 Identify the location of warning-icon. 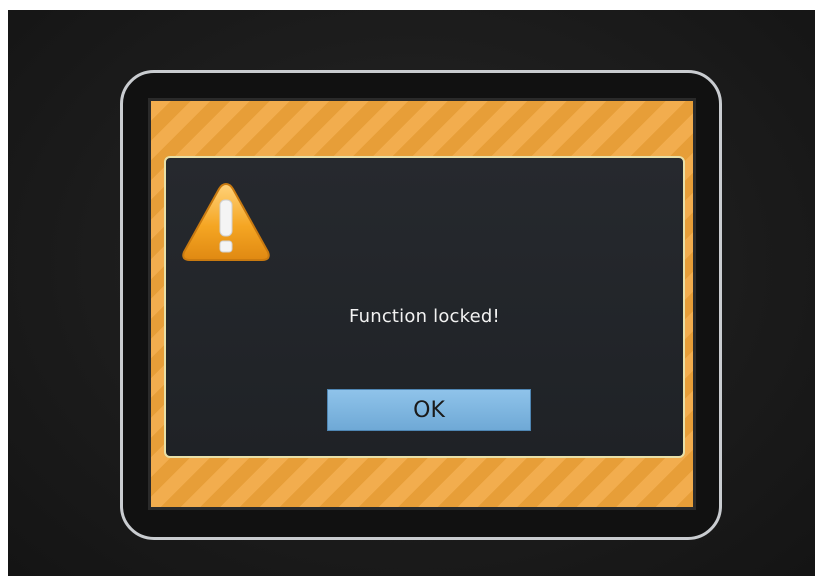
(226, 221).